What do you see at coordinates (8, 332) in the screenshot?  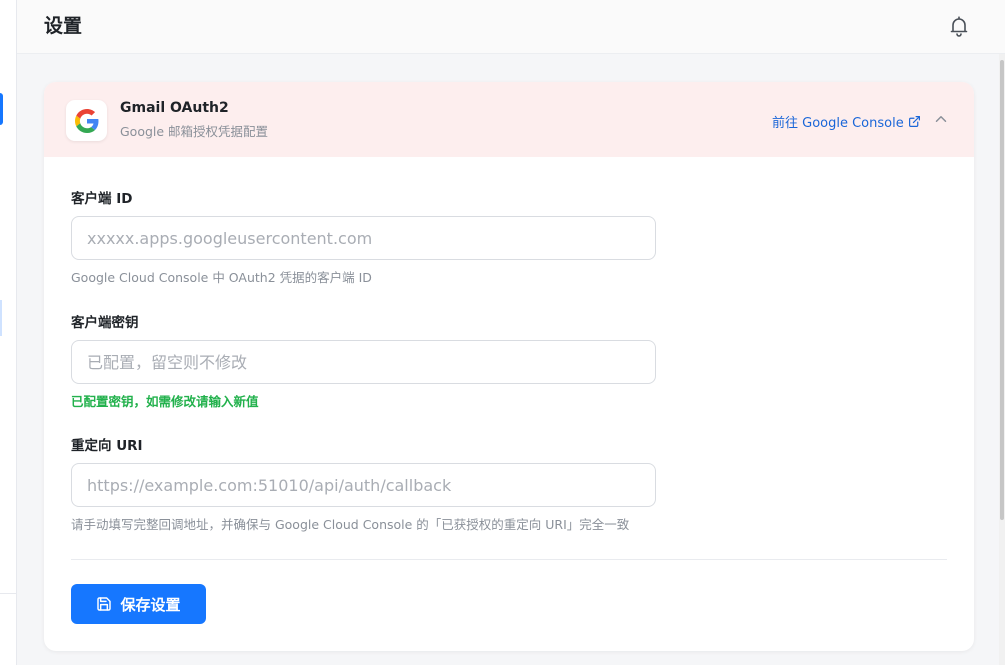 I see `sidebar` at bounding box center [8, 332].